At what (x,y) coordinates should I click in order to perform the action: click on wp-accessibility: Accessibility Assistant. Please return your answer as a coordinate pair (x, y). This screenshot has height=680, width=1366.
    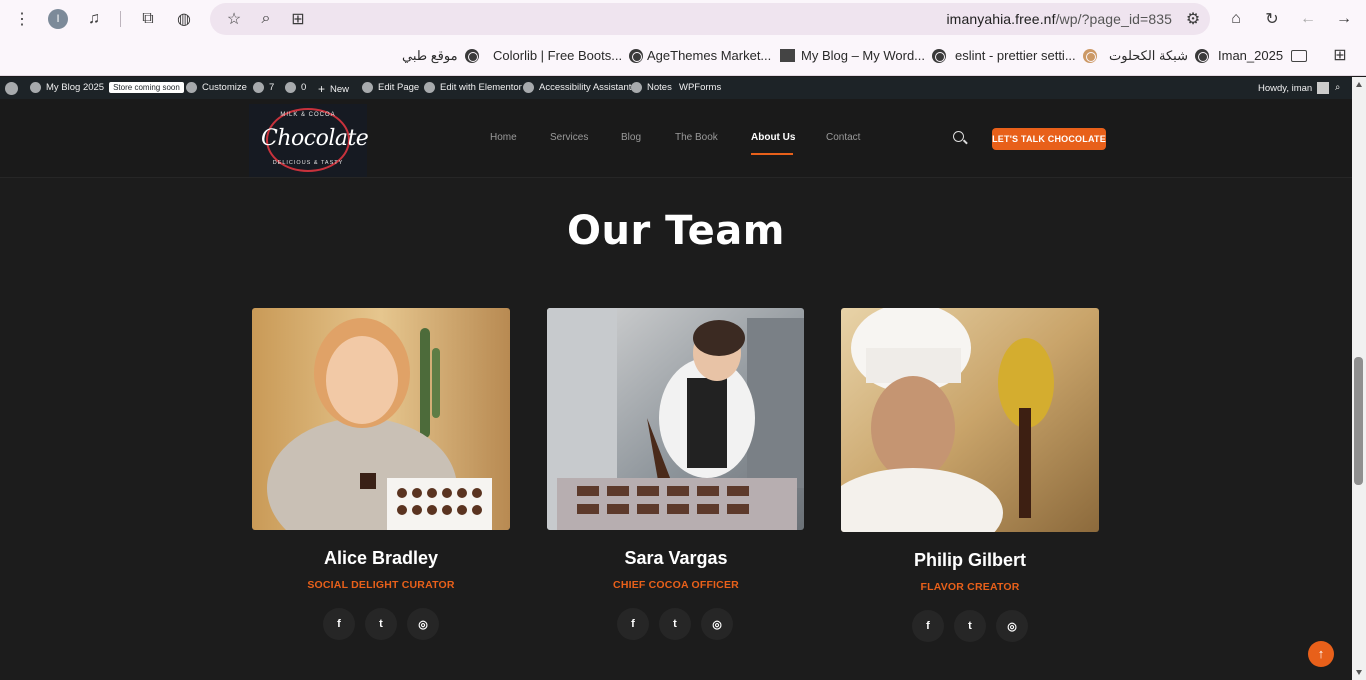
    Looking at the image, I should click on (577, 87).